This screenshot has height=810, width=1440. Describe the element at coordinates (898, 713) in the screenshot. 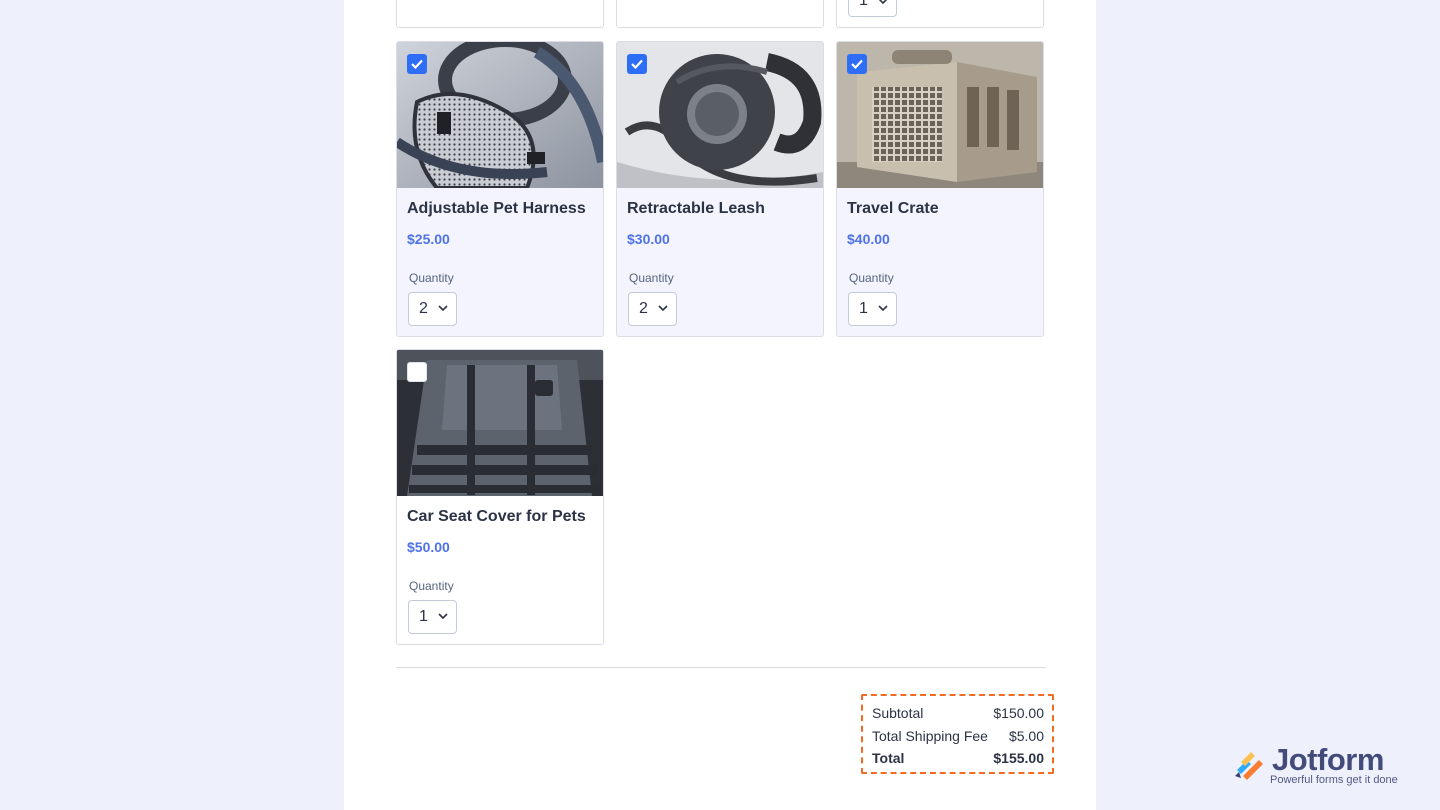

I see `subtotal-label: Subtotal` at that location.